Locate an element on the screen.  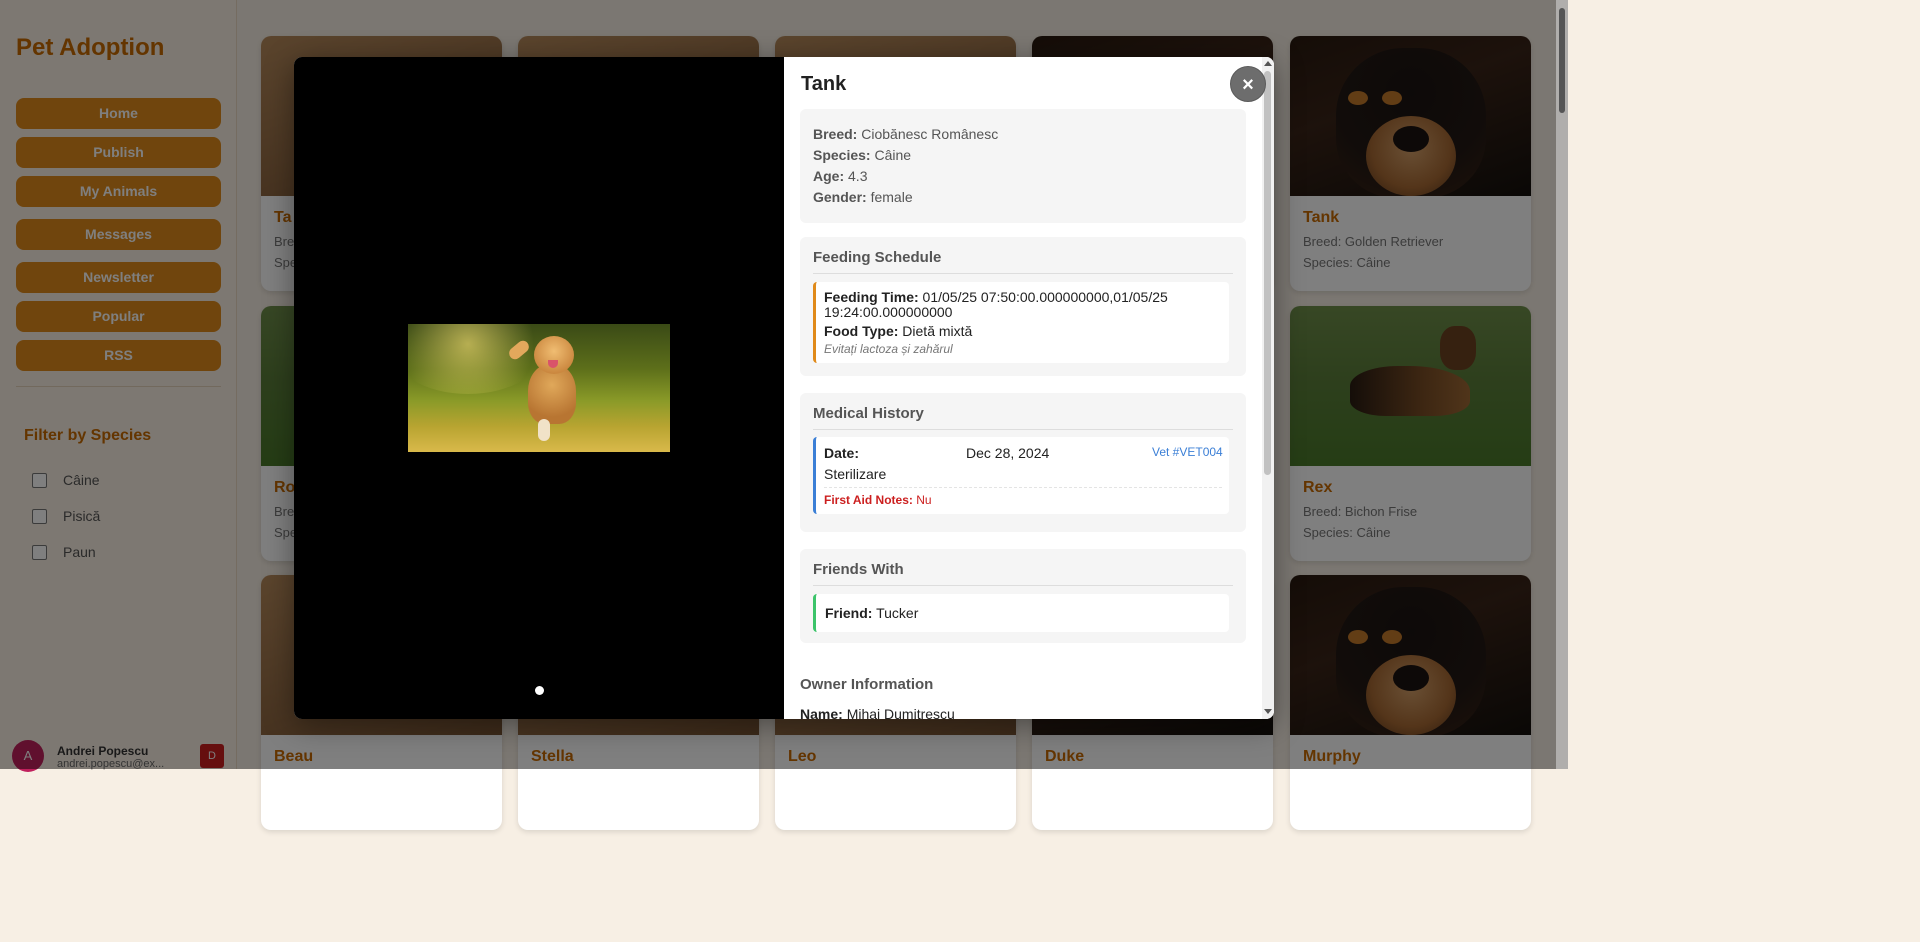
section-title: Feeding Schedule is located at coordinates (877, 257).